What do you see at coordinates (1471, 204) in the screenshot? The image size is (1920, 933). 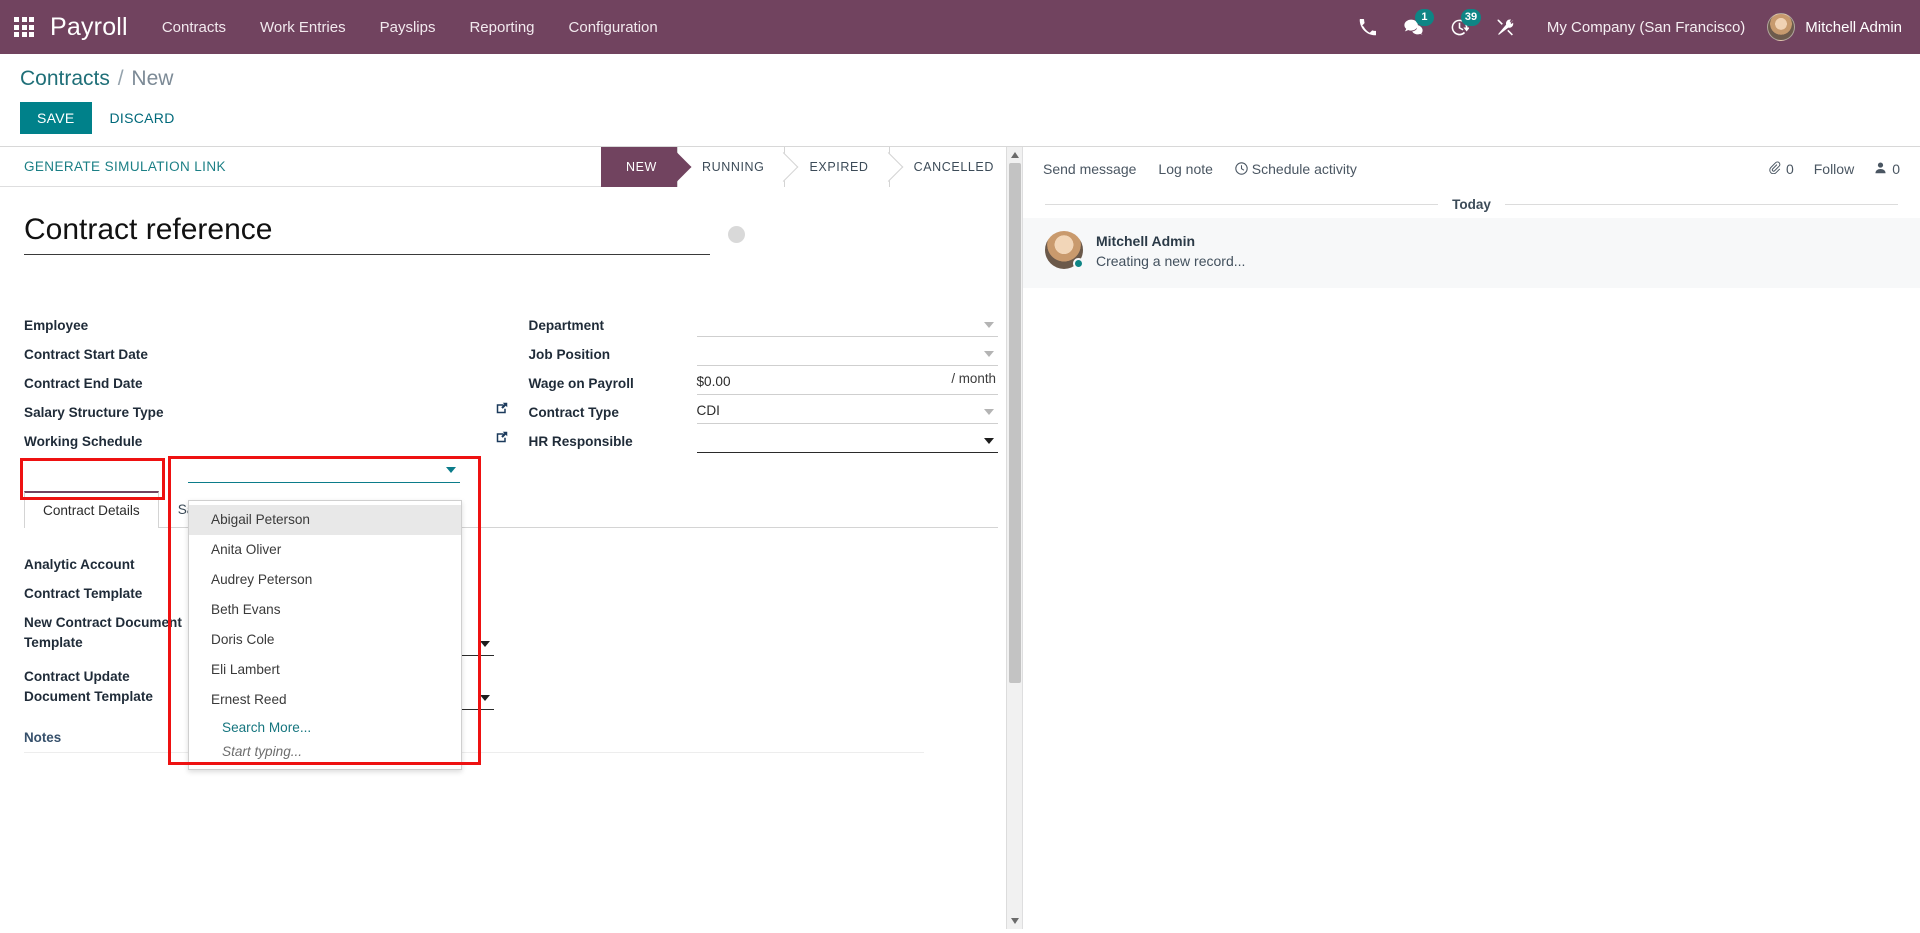 I see `day-separator-label: Today` at bounding box center [1471, 204].